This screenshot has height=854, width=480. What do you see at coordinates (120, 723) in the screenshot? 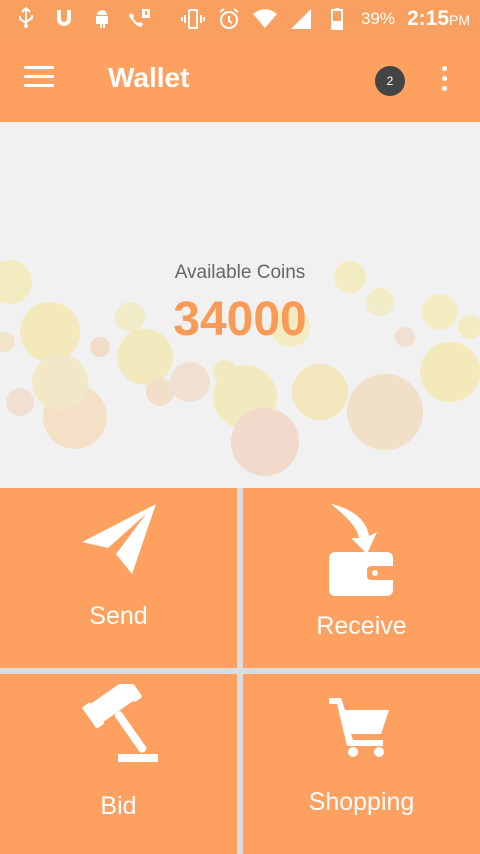
I see `gavel-icon` at bounding box center [120, 723].